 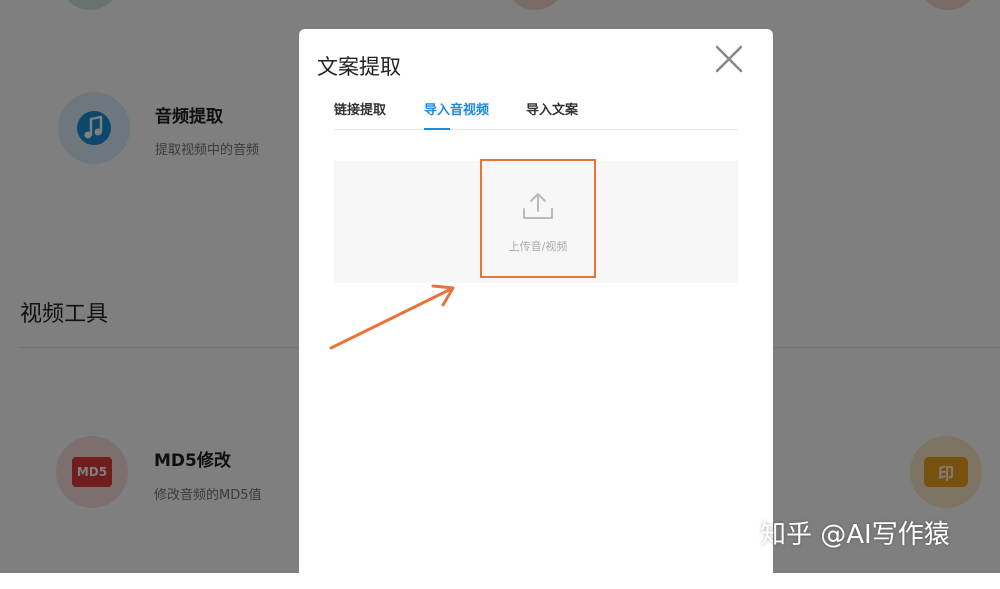 I want to click on upload-icon, so click(x=538, y=206).